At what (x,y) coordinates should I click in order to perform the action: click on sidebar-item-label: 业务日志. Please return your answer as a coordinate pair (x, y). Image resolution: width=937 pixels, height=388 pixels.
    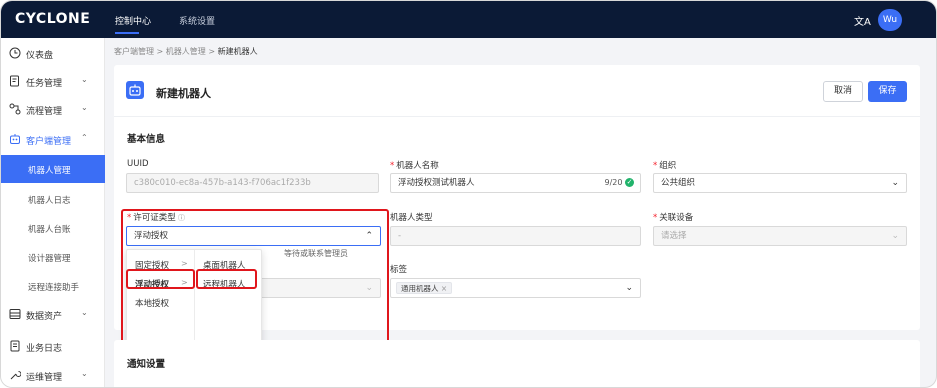
    Looking at the image, I should click on (44, 349).